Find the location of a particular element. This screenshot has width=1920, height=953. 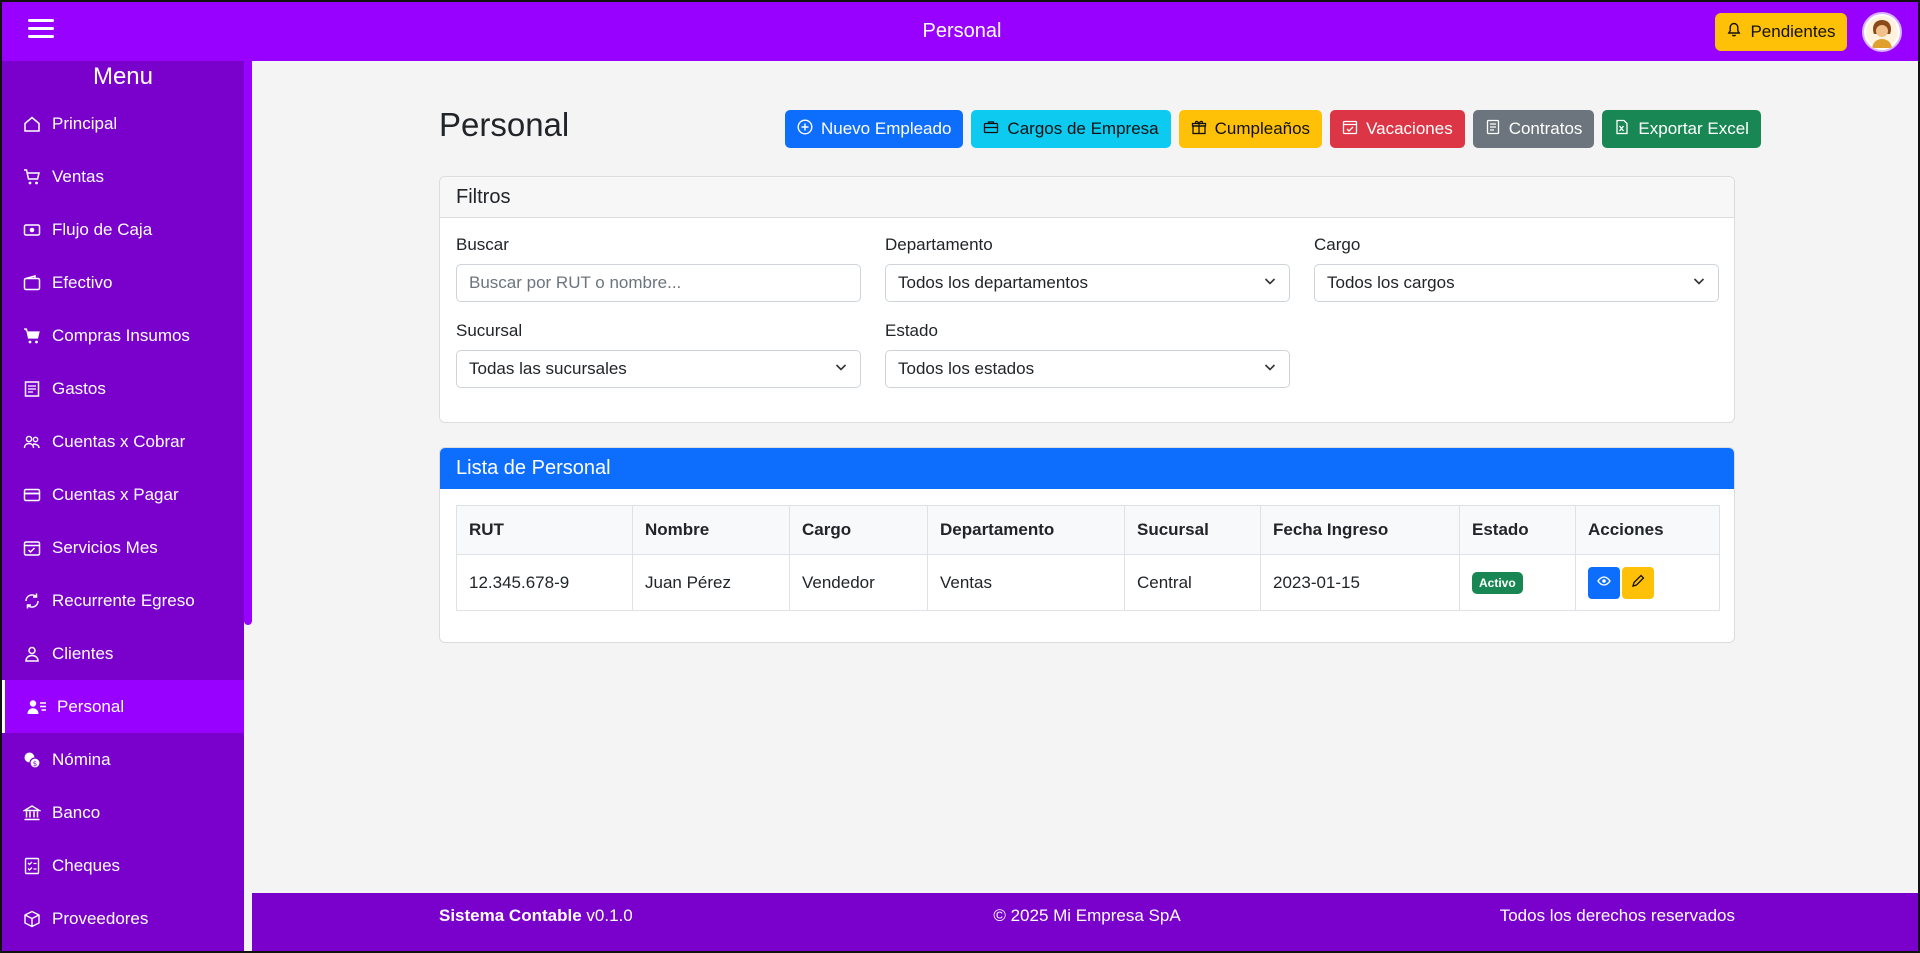

column-header-estado: Estado is located at coordinates (1517, 530).